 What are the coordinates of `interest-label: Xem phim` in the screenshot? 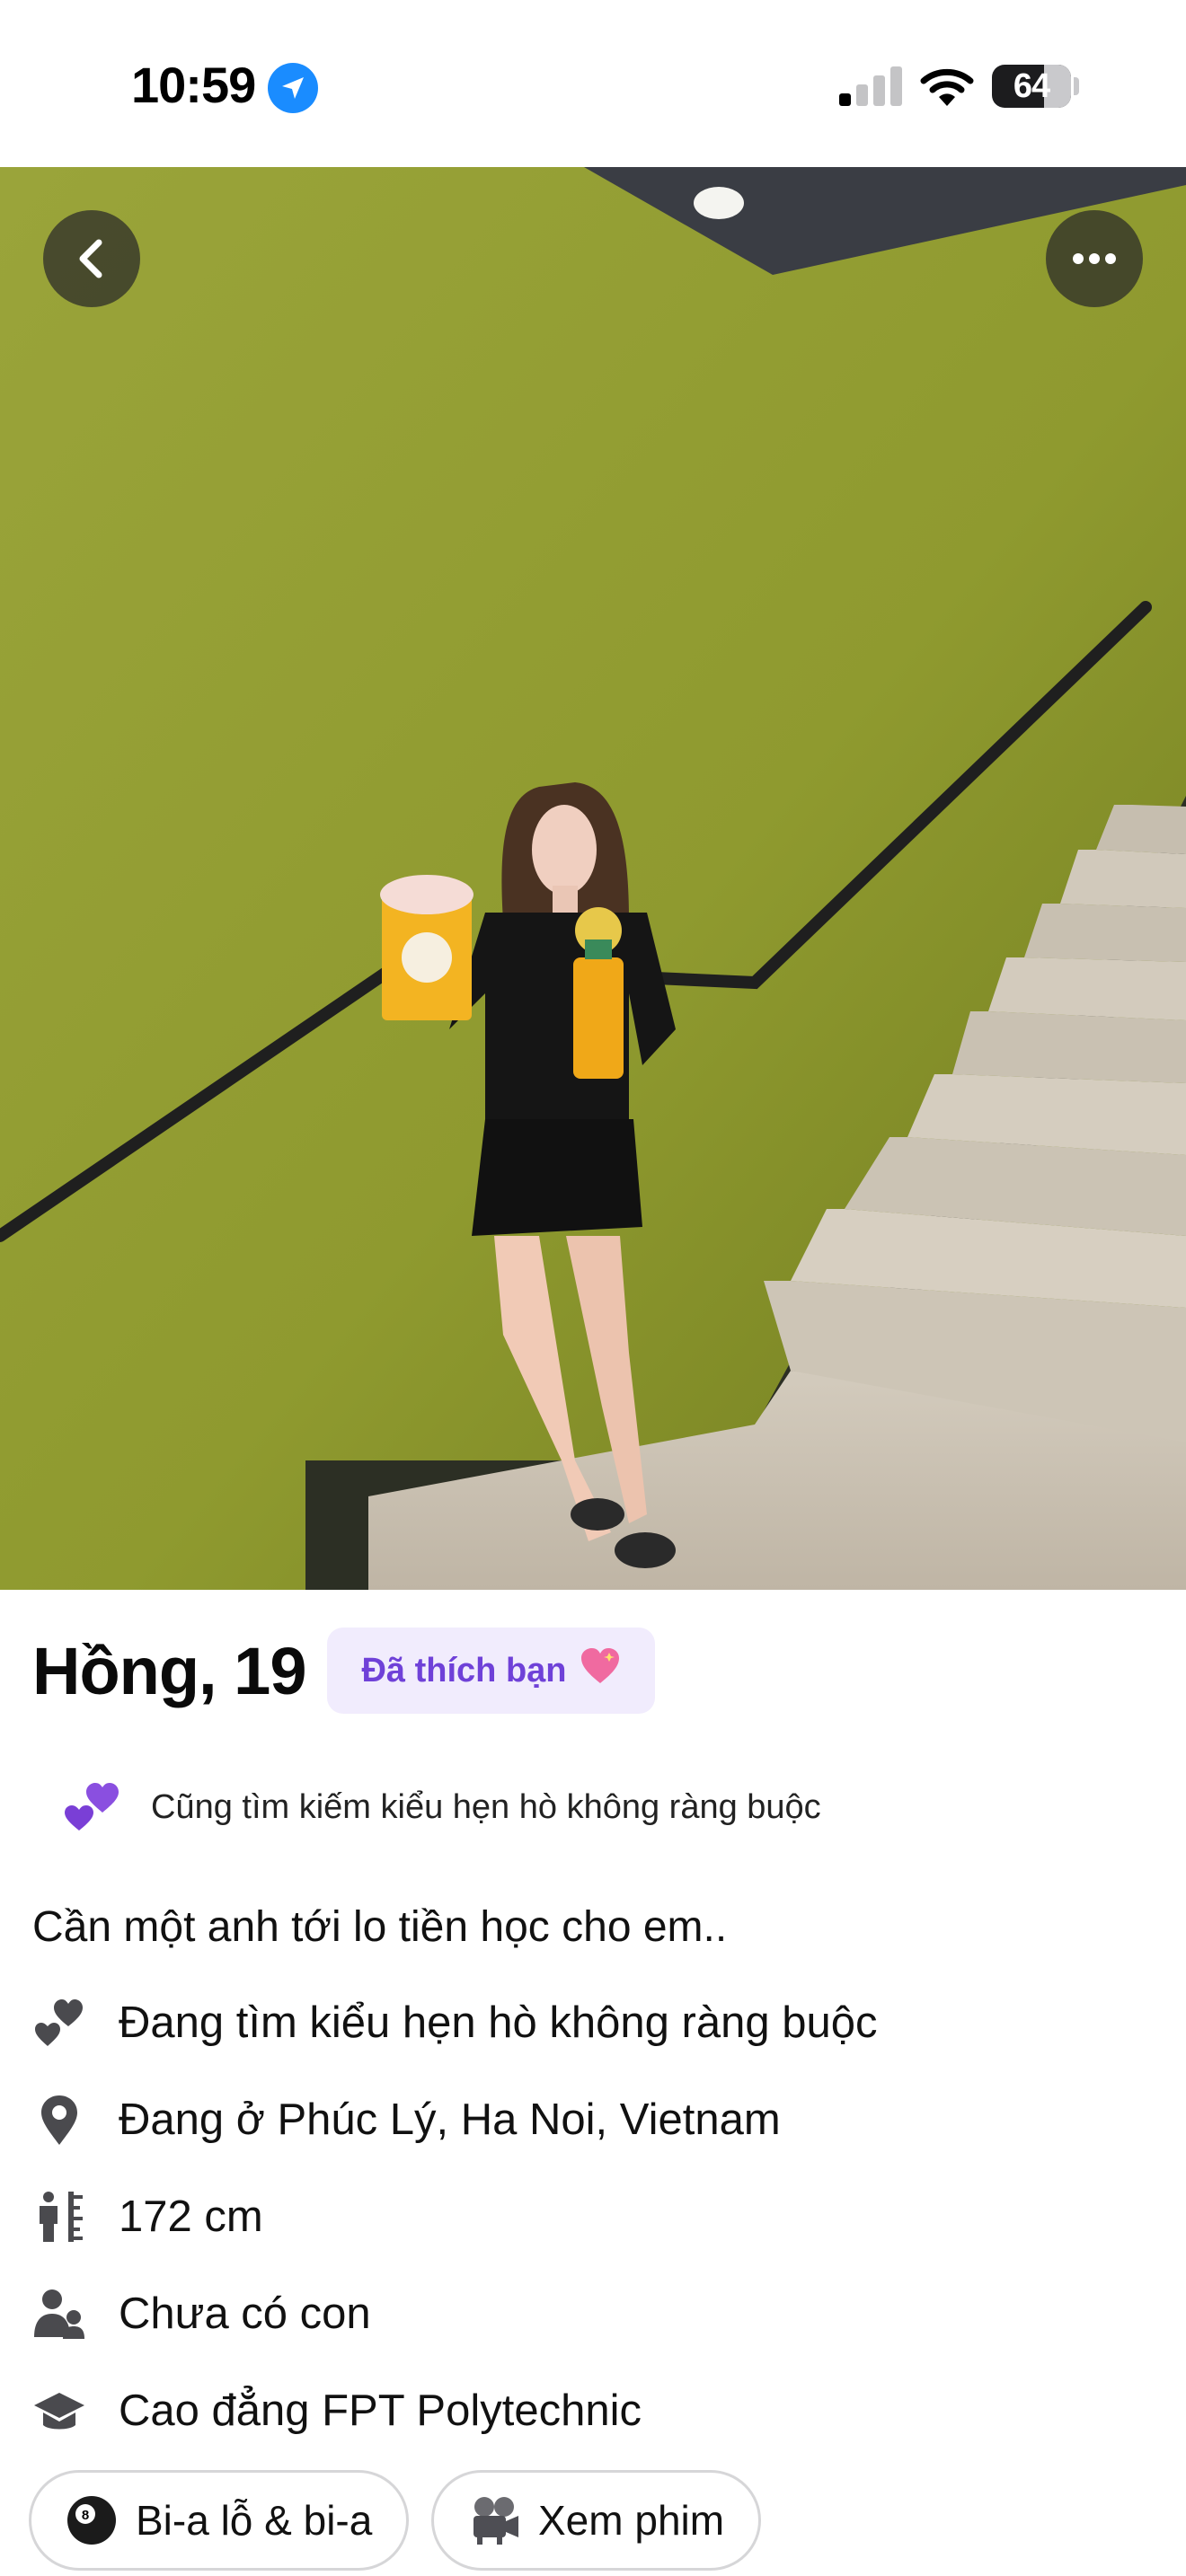 It's located at (631, 2520).